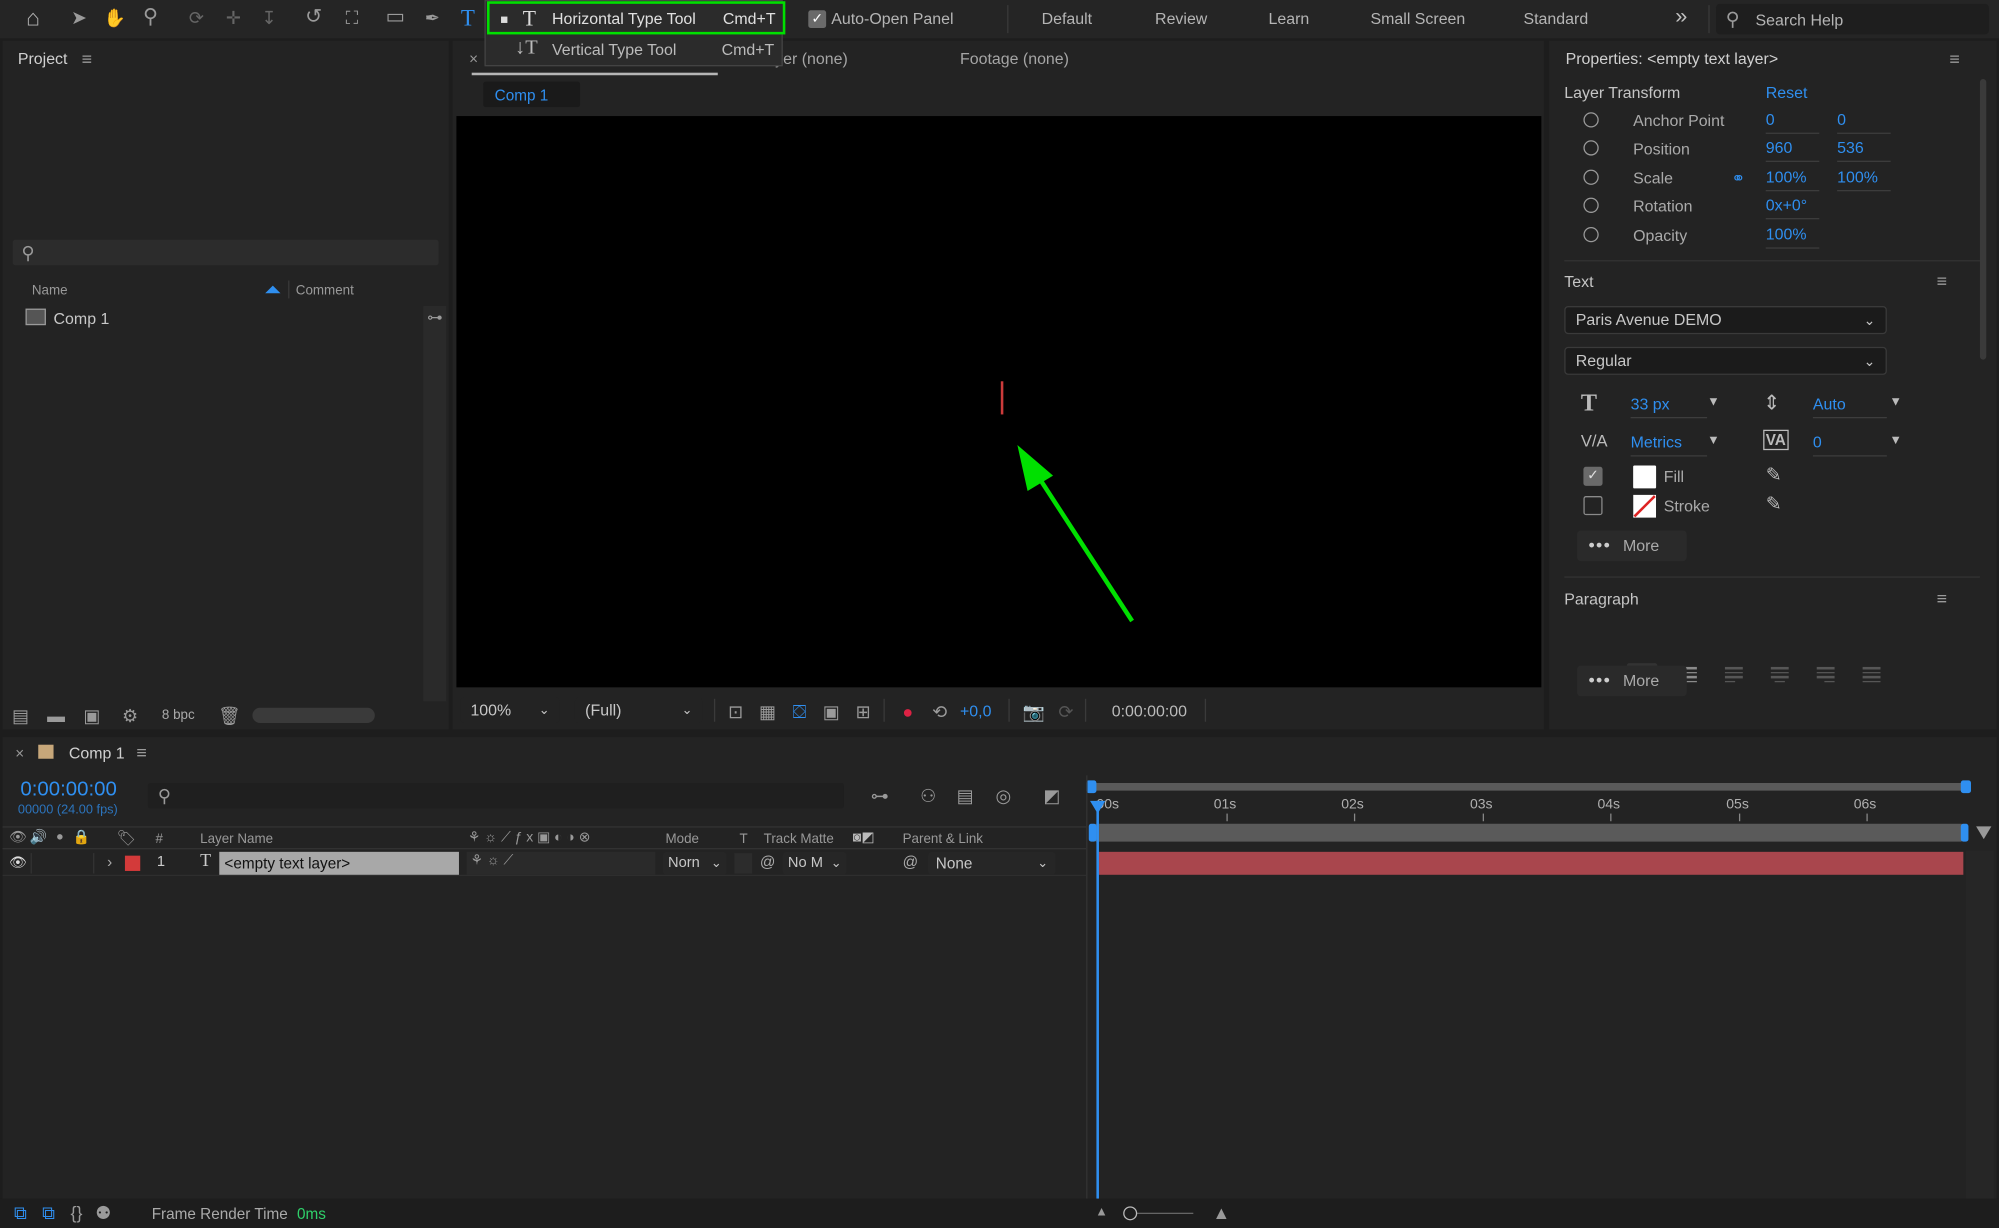 Image resolution: width=1999 pixels, height=1228 pixels. I want to click on position-x: 960, so click(1792, 150).